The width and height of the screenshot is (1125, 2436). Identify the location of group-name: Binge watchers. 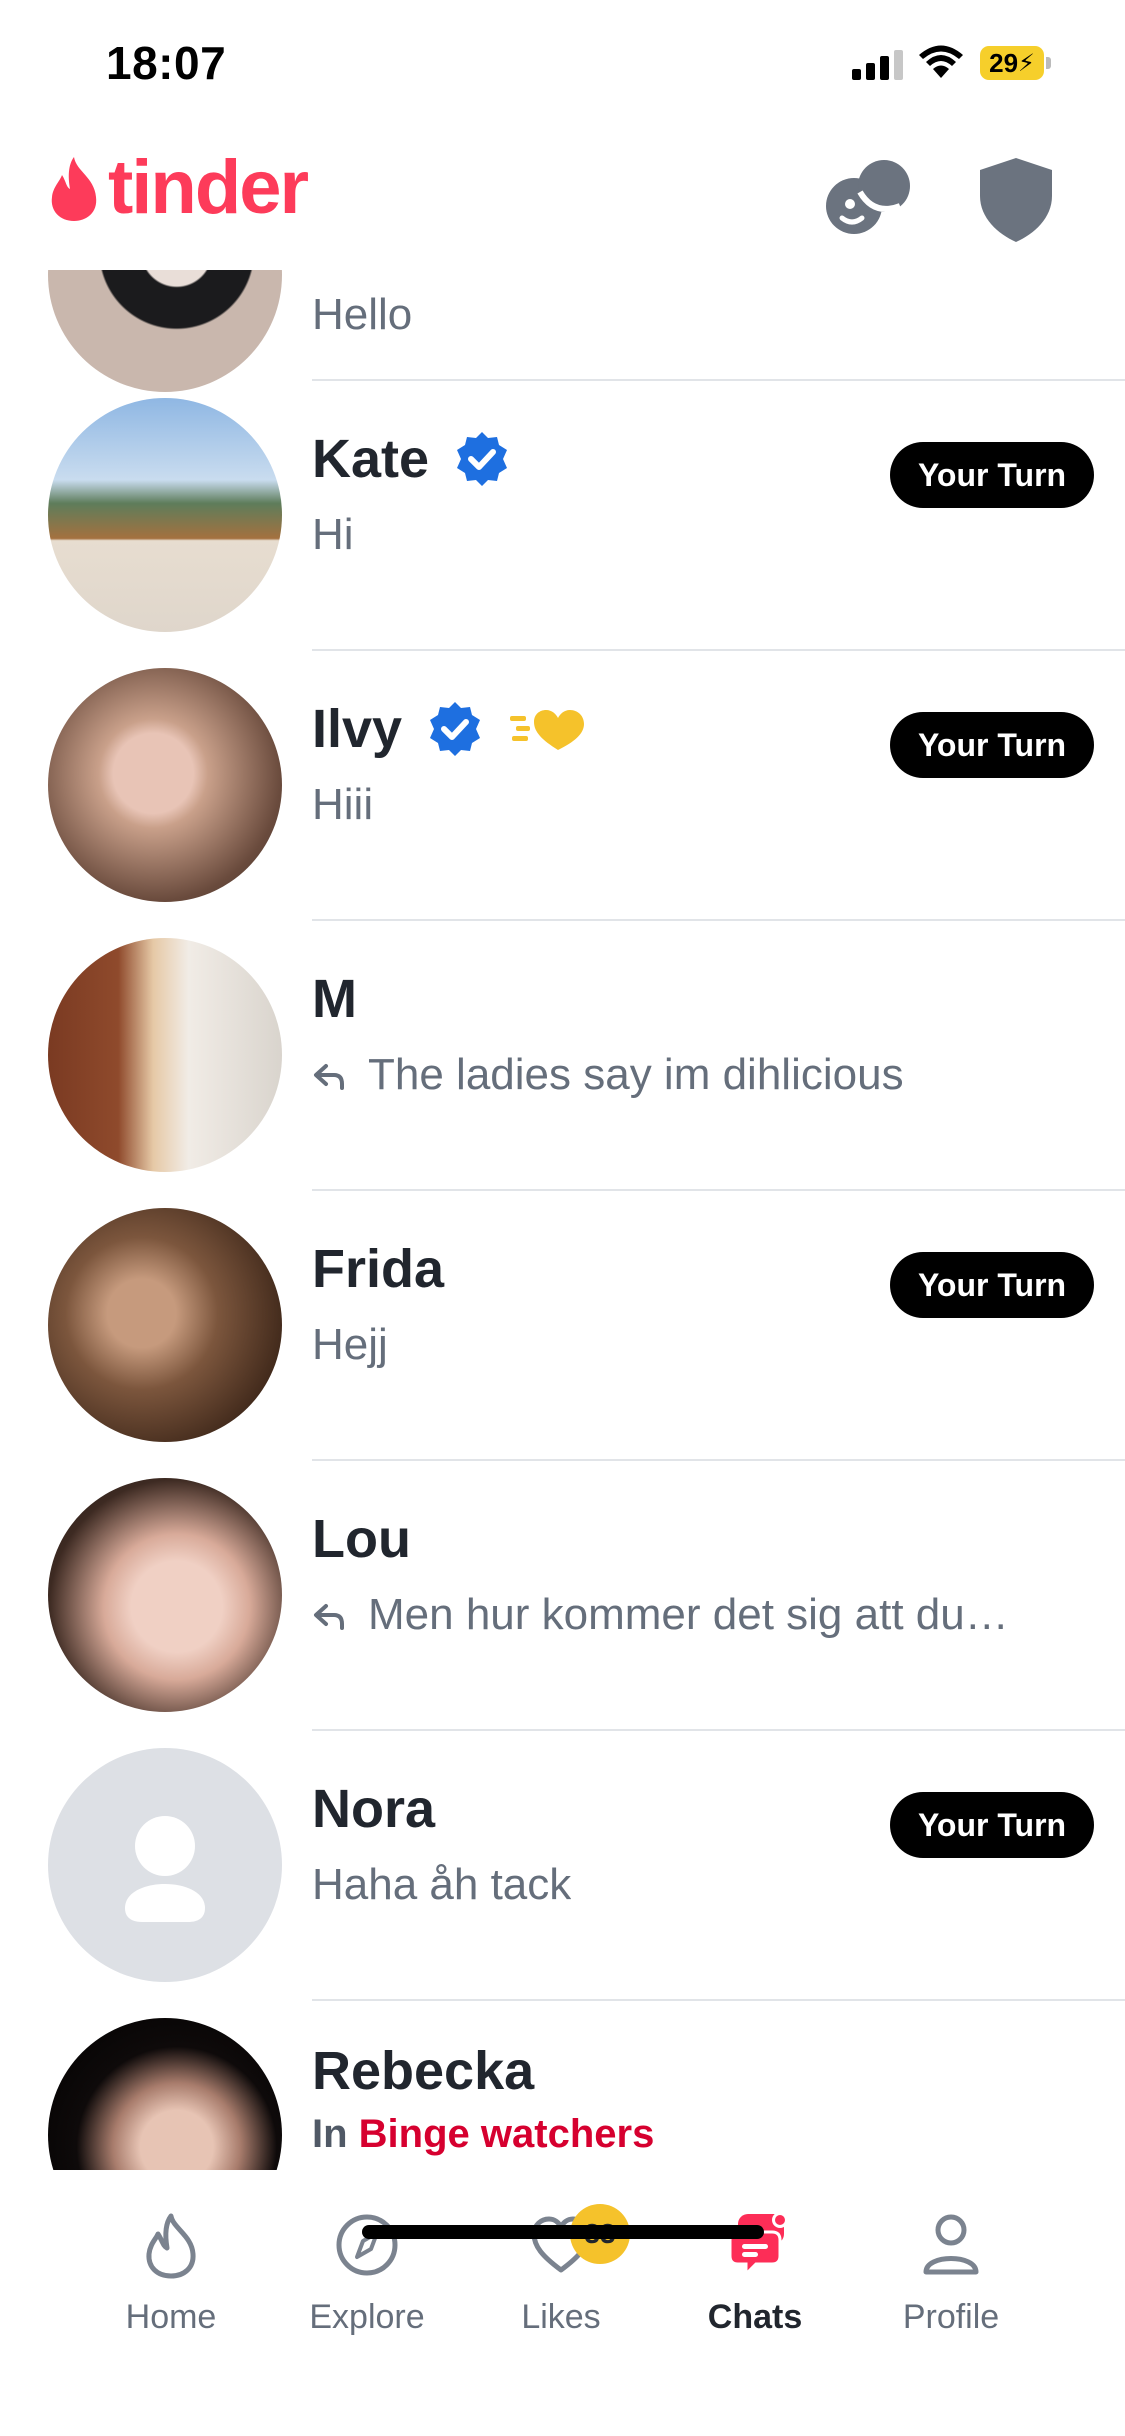
(507, 2134).